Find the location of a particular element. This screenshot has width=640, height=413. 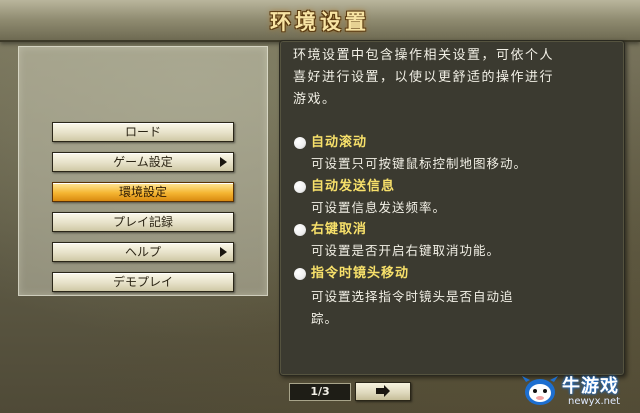

menu-item-load: ロード is located at coordinates (143, 132).